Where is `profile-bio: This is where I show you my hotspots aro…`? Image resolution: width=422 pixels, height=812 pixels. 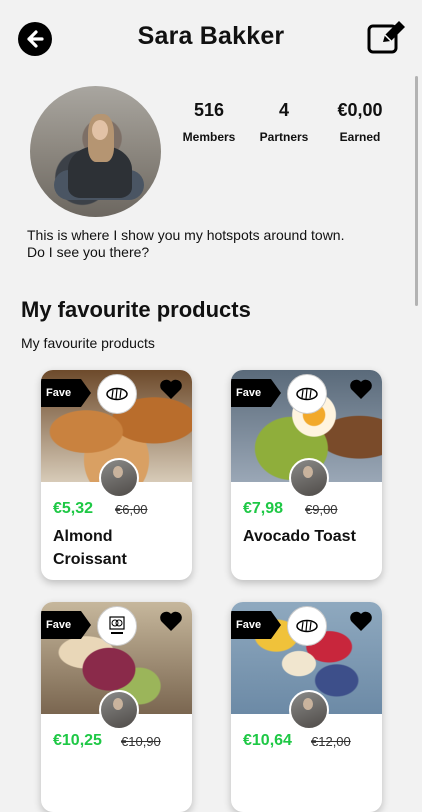
profile-bio: This is where I show you my hotspots aro… is located at coordinates (186, 243).